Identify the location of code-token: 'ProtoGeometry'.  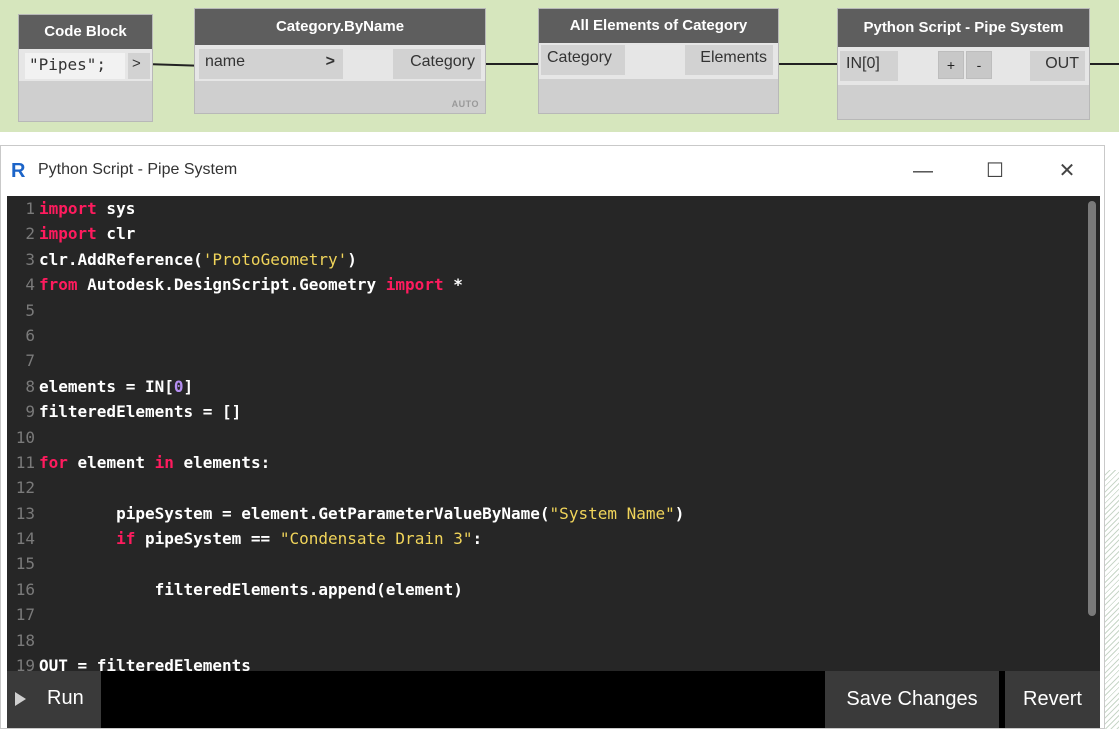
(275, 259).